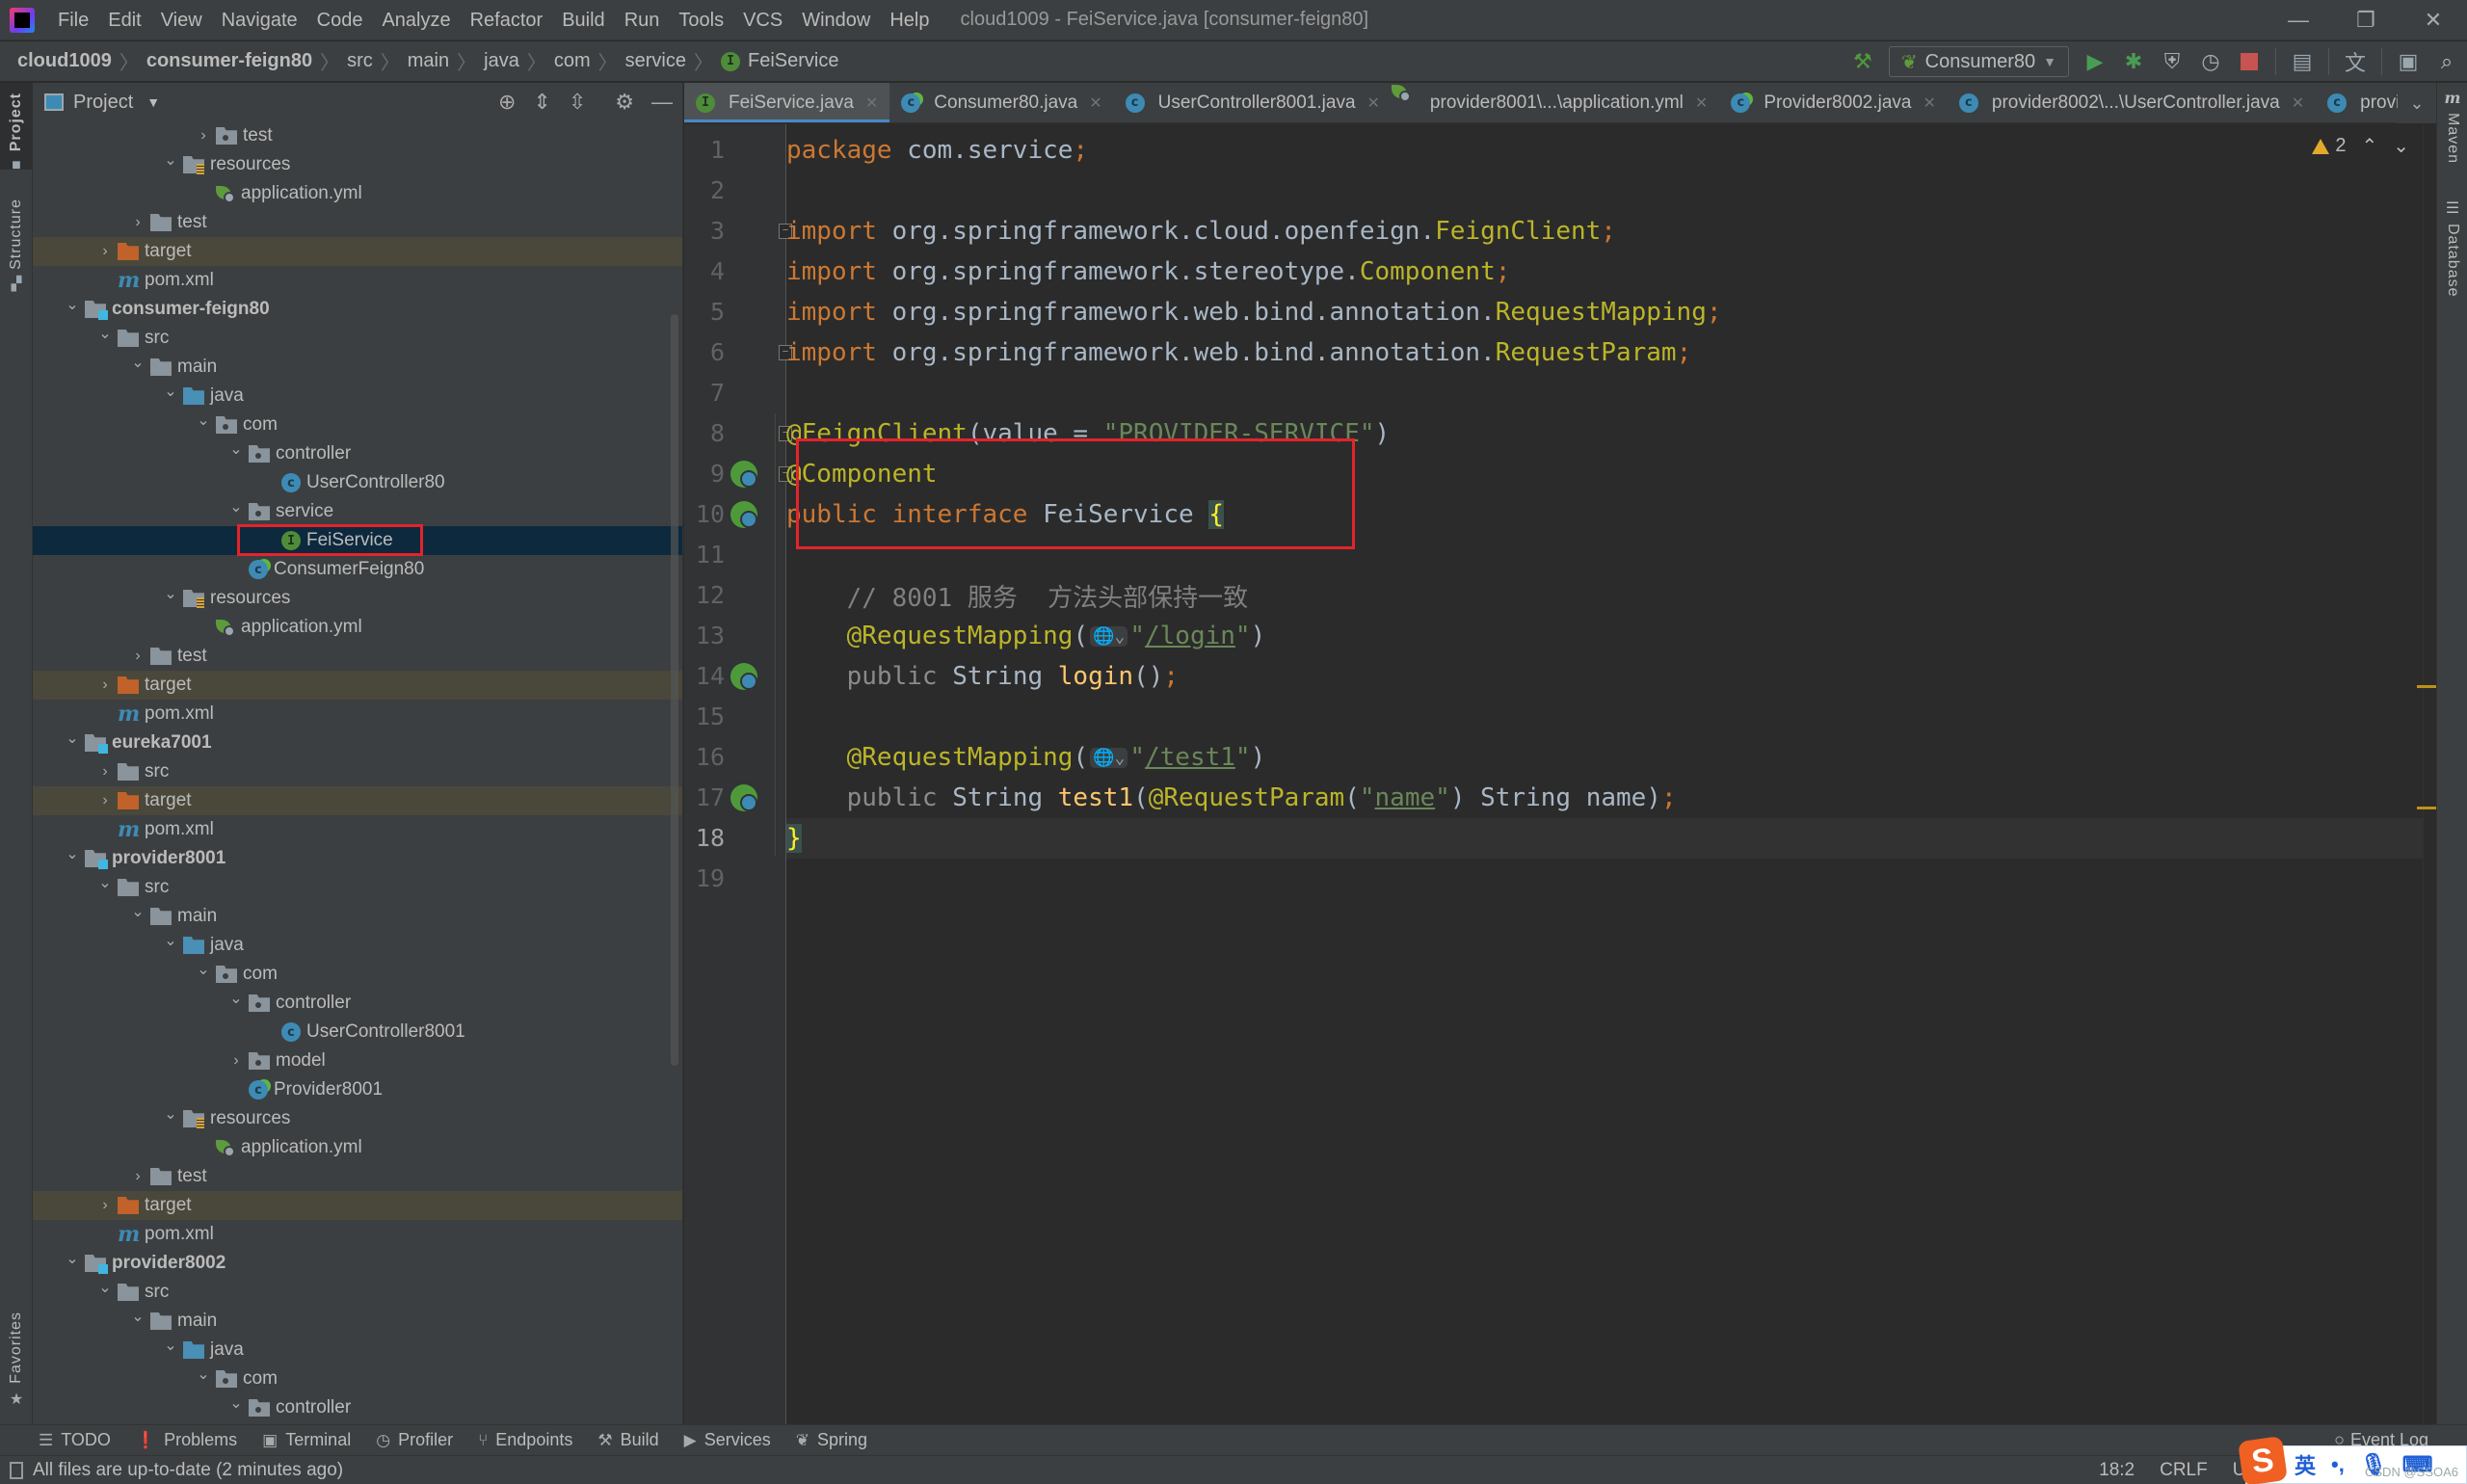  Describe the element at coordinates (414, 1440) in the screenshot. I see `tool-window-profiler: ◷ Profiler` at that location.